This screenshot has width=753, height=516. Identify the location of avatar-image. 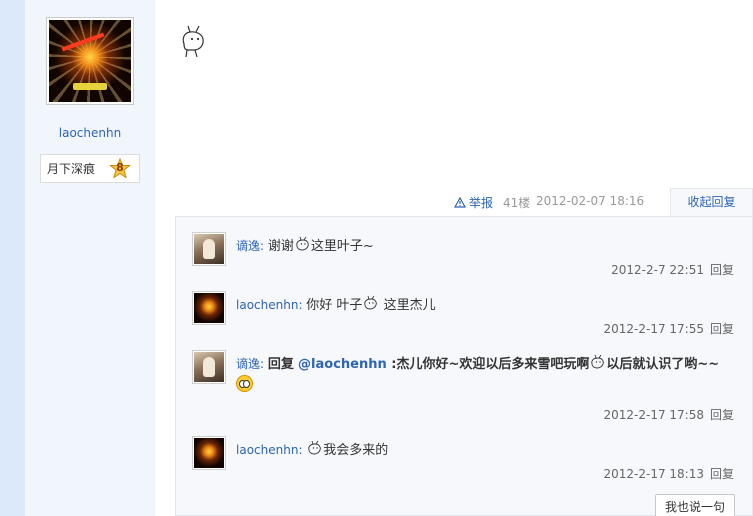
(90, 61).